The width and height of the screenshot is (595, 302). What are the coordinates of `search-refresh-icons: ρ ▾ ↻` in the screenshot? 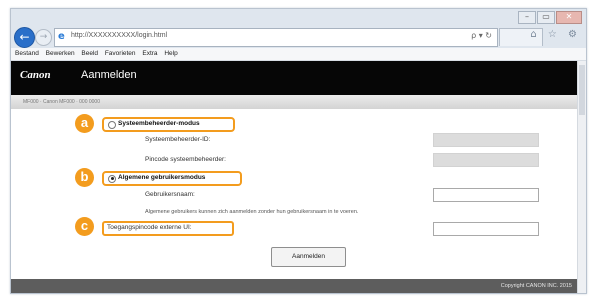 It's located at (481, 35).